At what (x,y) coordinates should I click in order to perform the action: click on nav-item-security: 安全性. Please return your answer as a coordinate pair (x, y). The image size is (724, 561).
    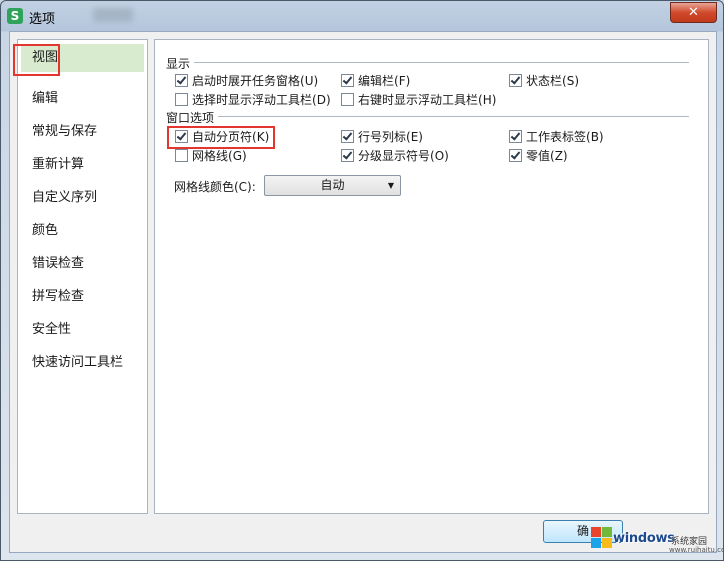
    Looking at the image, I should click on (82, 330).